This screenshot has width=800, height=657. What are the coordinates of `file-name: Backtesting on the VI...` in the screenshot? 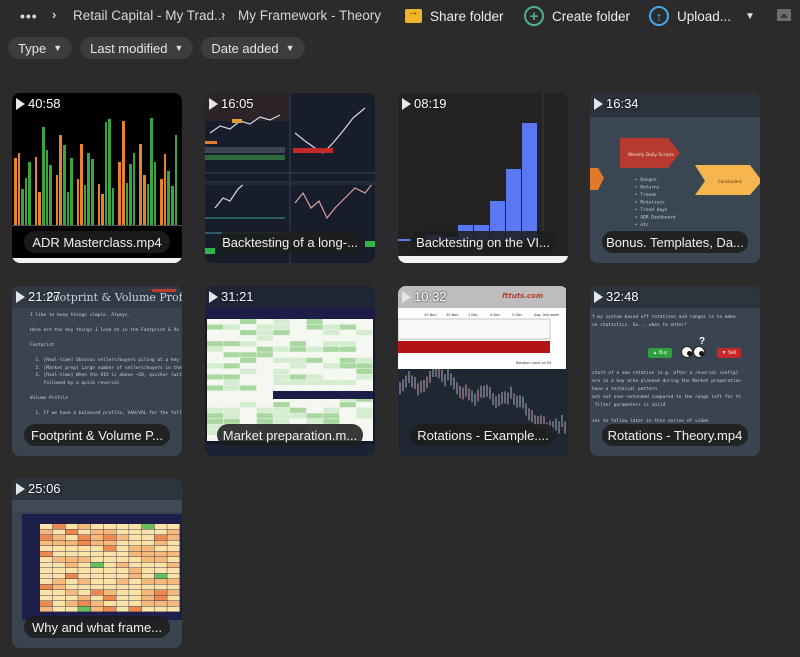 It's located at (483, 242).